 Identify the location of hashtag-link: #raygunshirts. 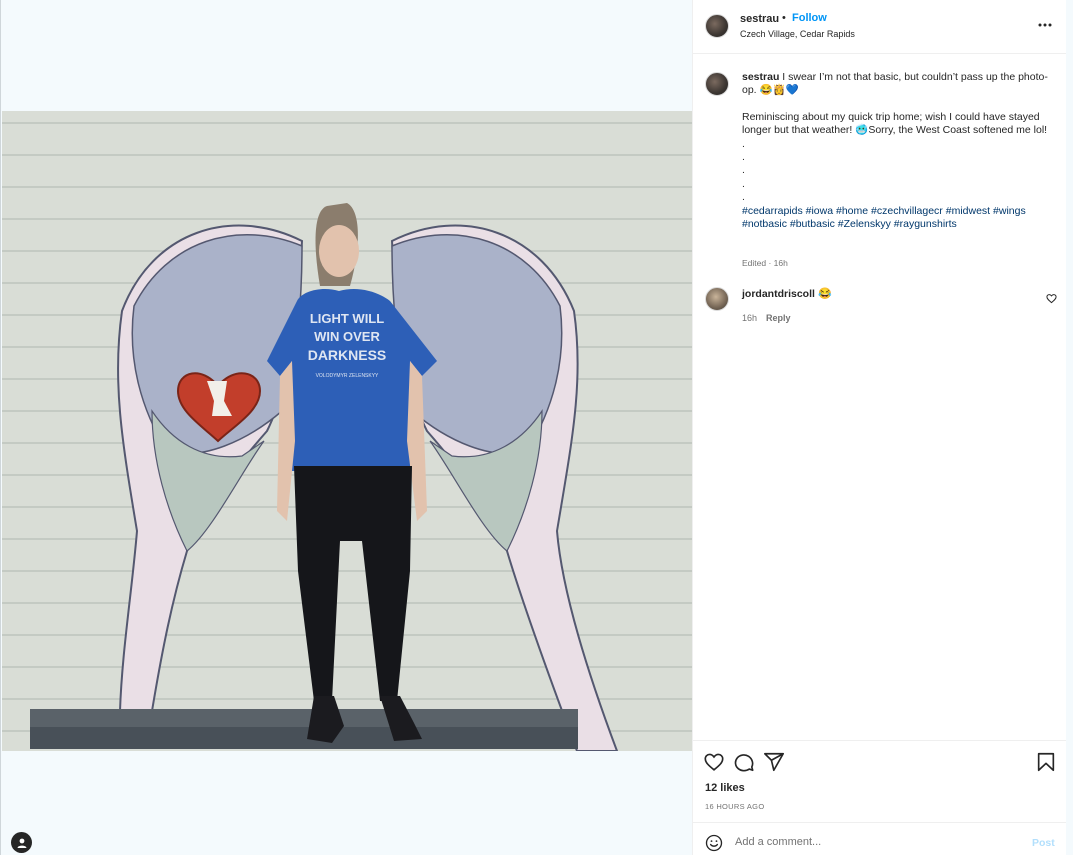
(925, 224).